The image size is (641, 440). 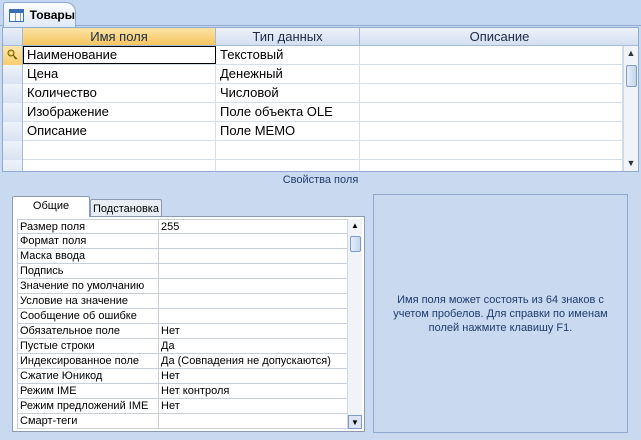 I want to click on data-type-cell: Поле MEMO, so click(x=288, y=131).